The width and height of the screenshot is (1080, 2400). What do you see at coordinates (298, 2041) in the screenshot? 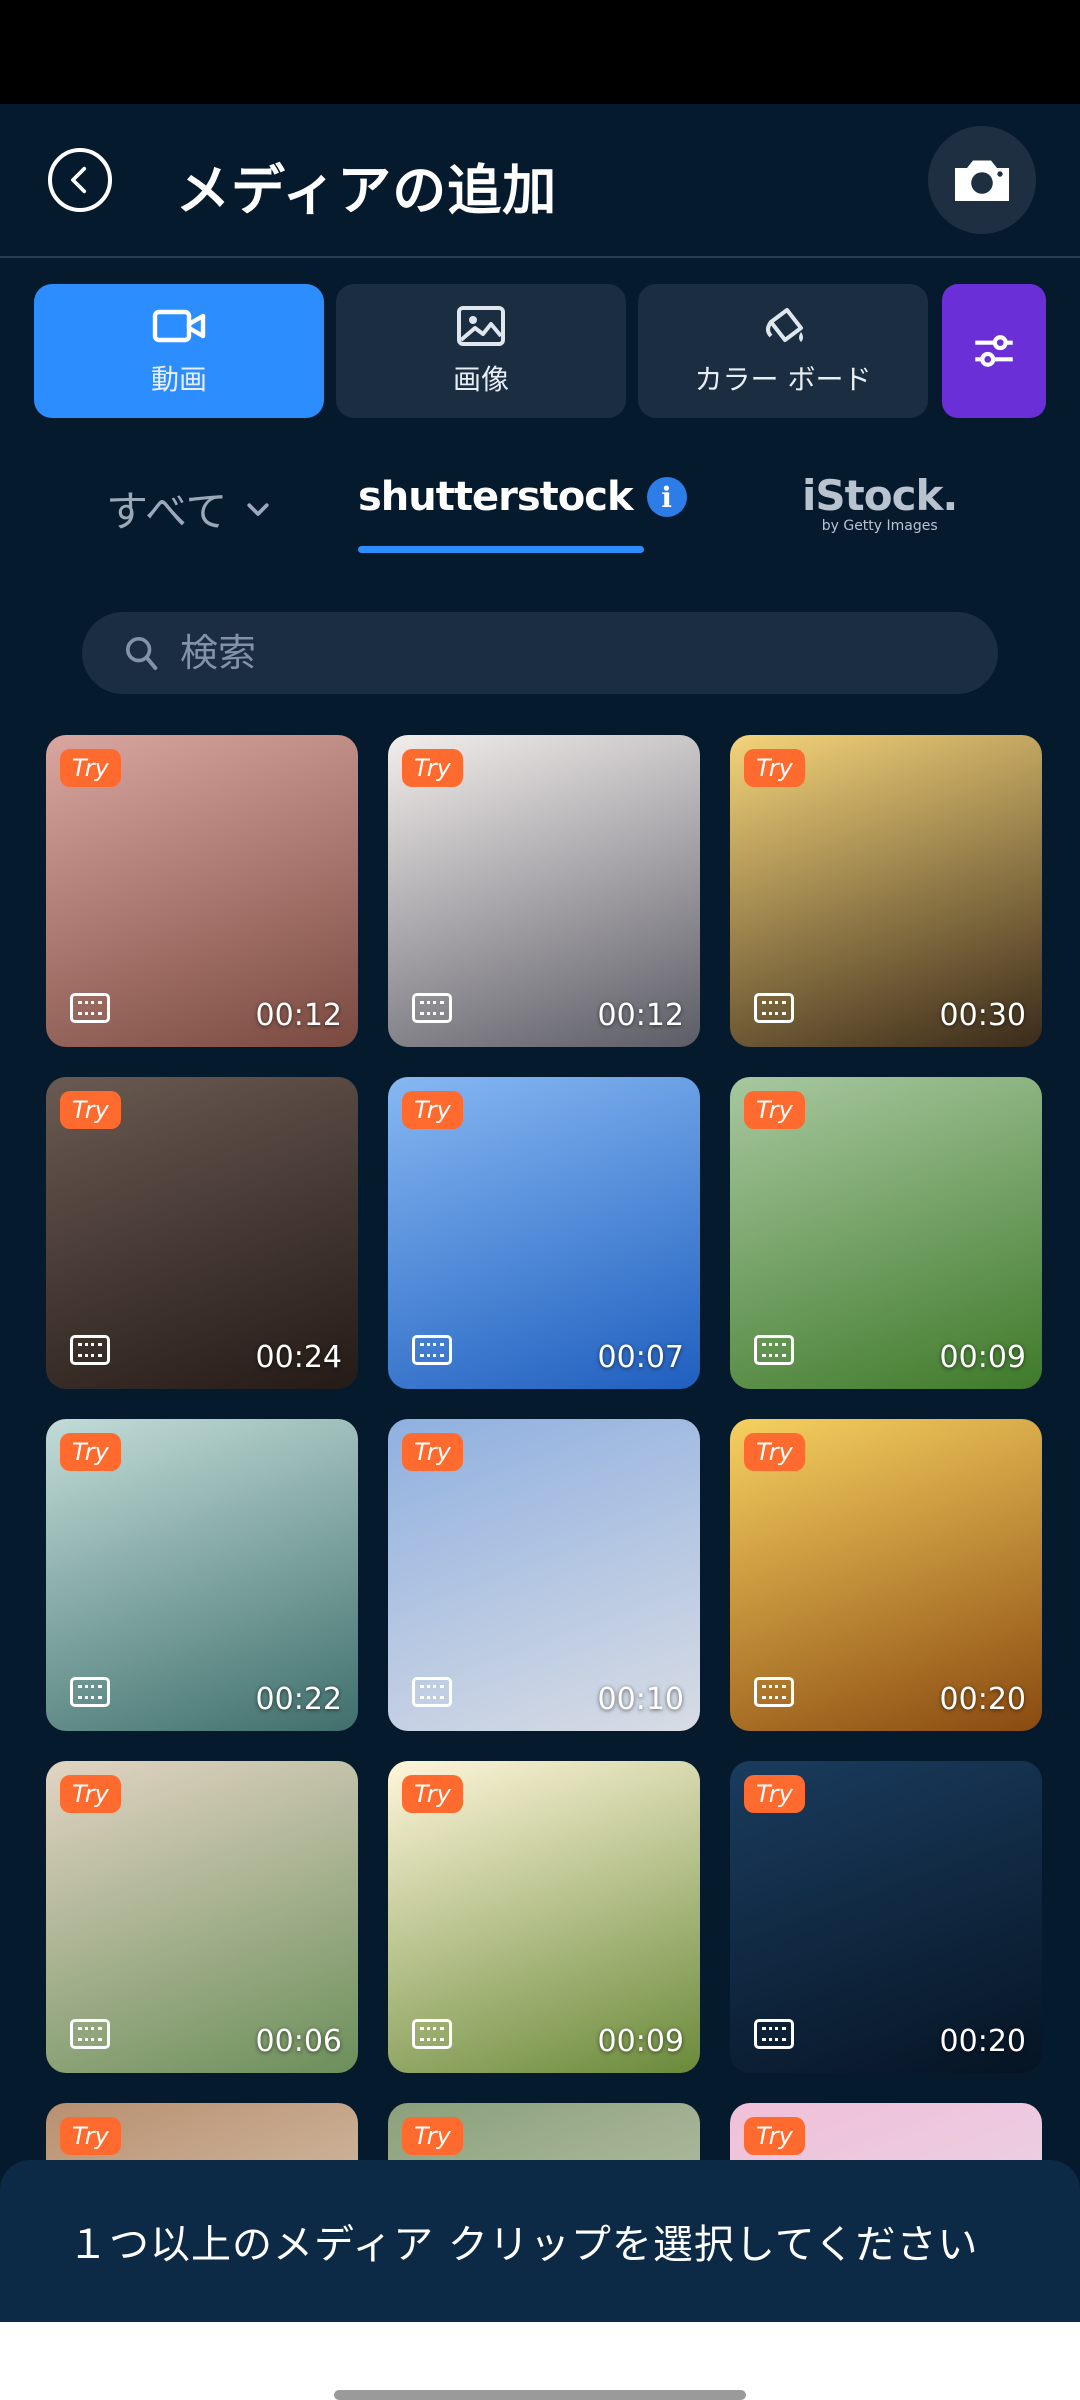
I see `clip-duration: 00:06` at bounding box center [298, 2041].